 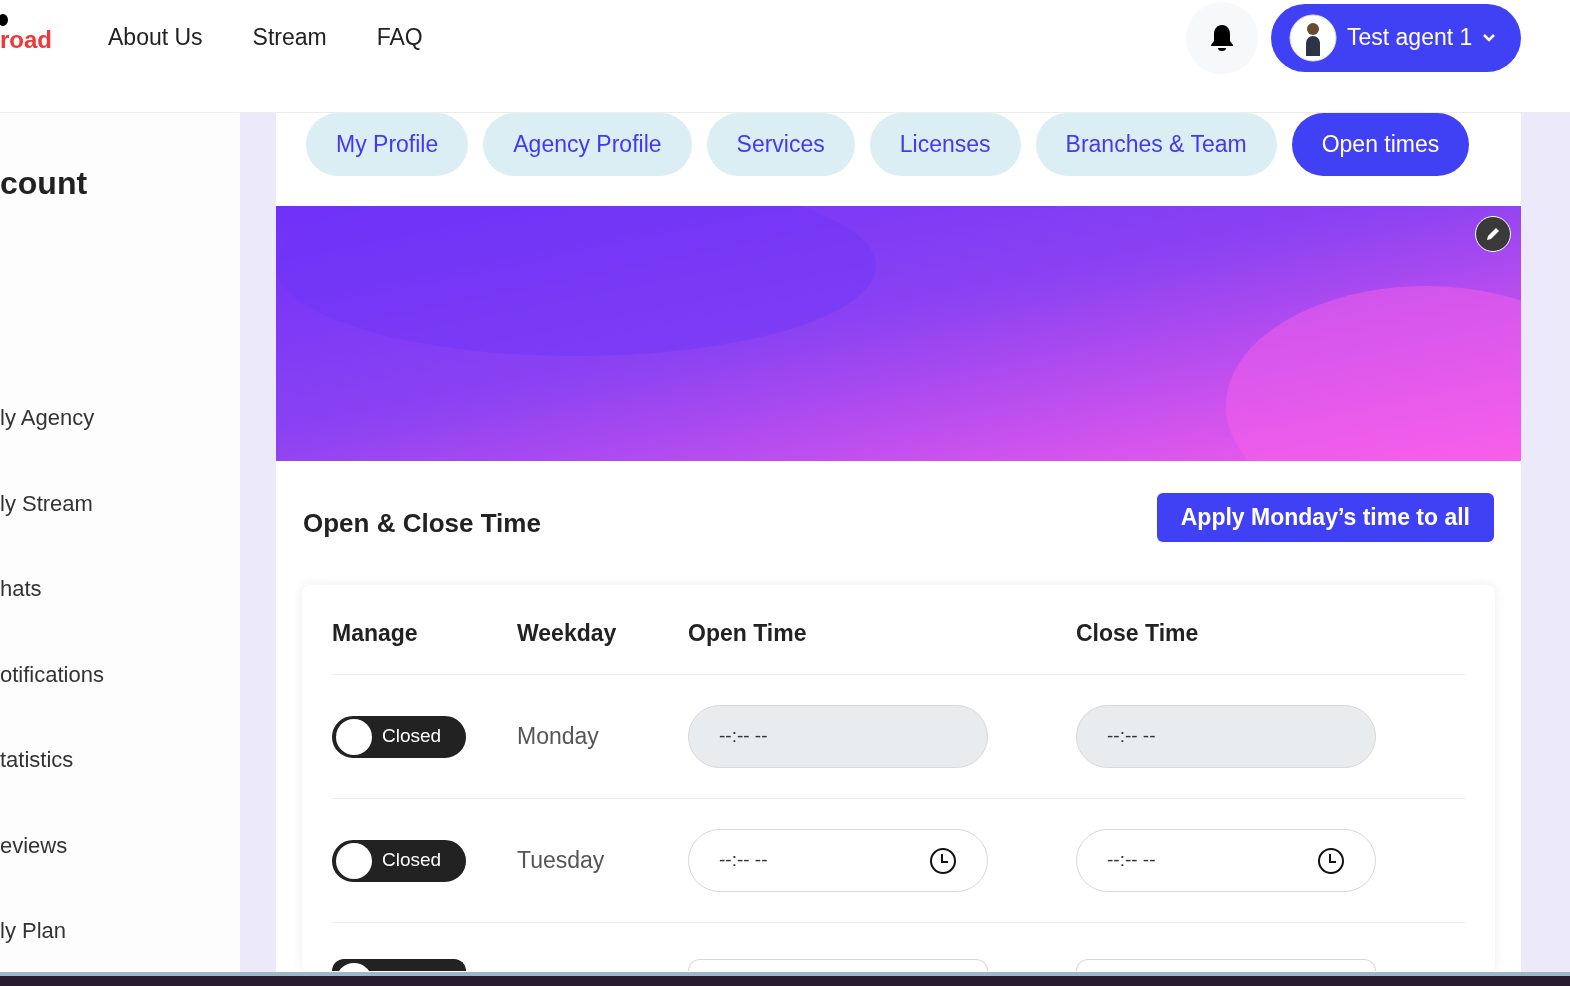 What do you see at coordinates (748, 634) in the screenshot?
I see `column-header: Open Time` at bounding box center [748, 634].